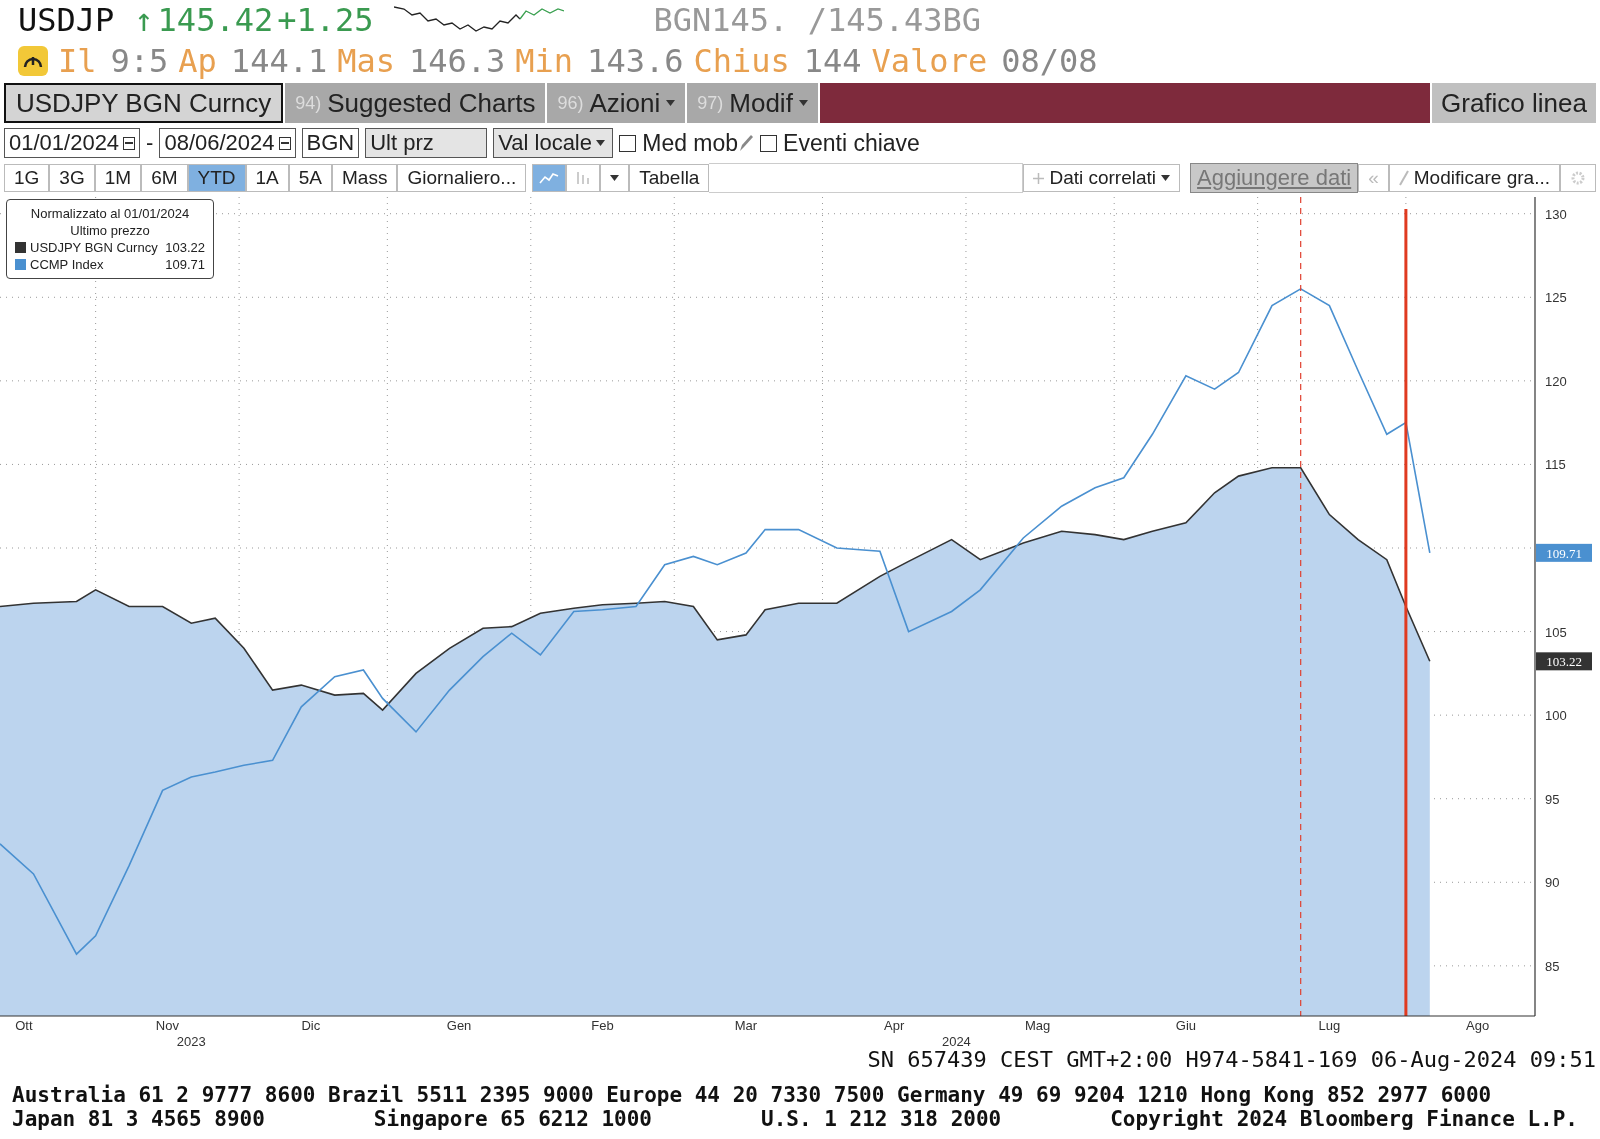 The width and height of the screenshot is (1600, 1139). I want to click on axis-label: 105, so click(1556, 632).